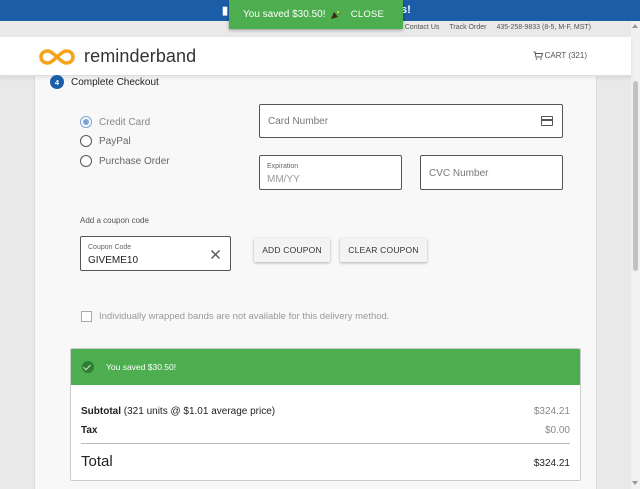 Image resolution: width=640 pixels, height=489 pixels. I want to click on clear-coupon-button: CLEAR COUPON, so click(383, 250).